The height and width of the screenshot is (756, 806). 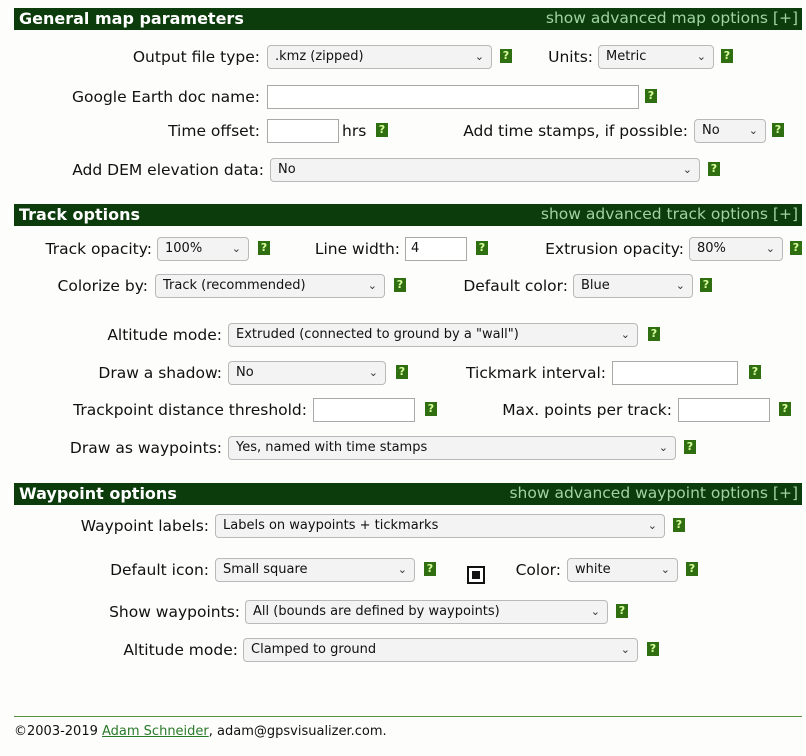 What do you see at coordinates (364, 410) in the screenshot?
I see `threshold-input` at bounding box center [364, 410].